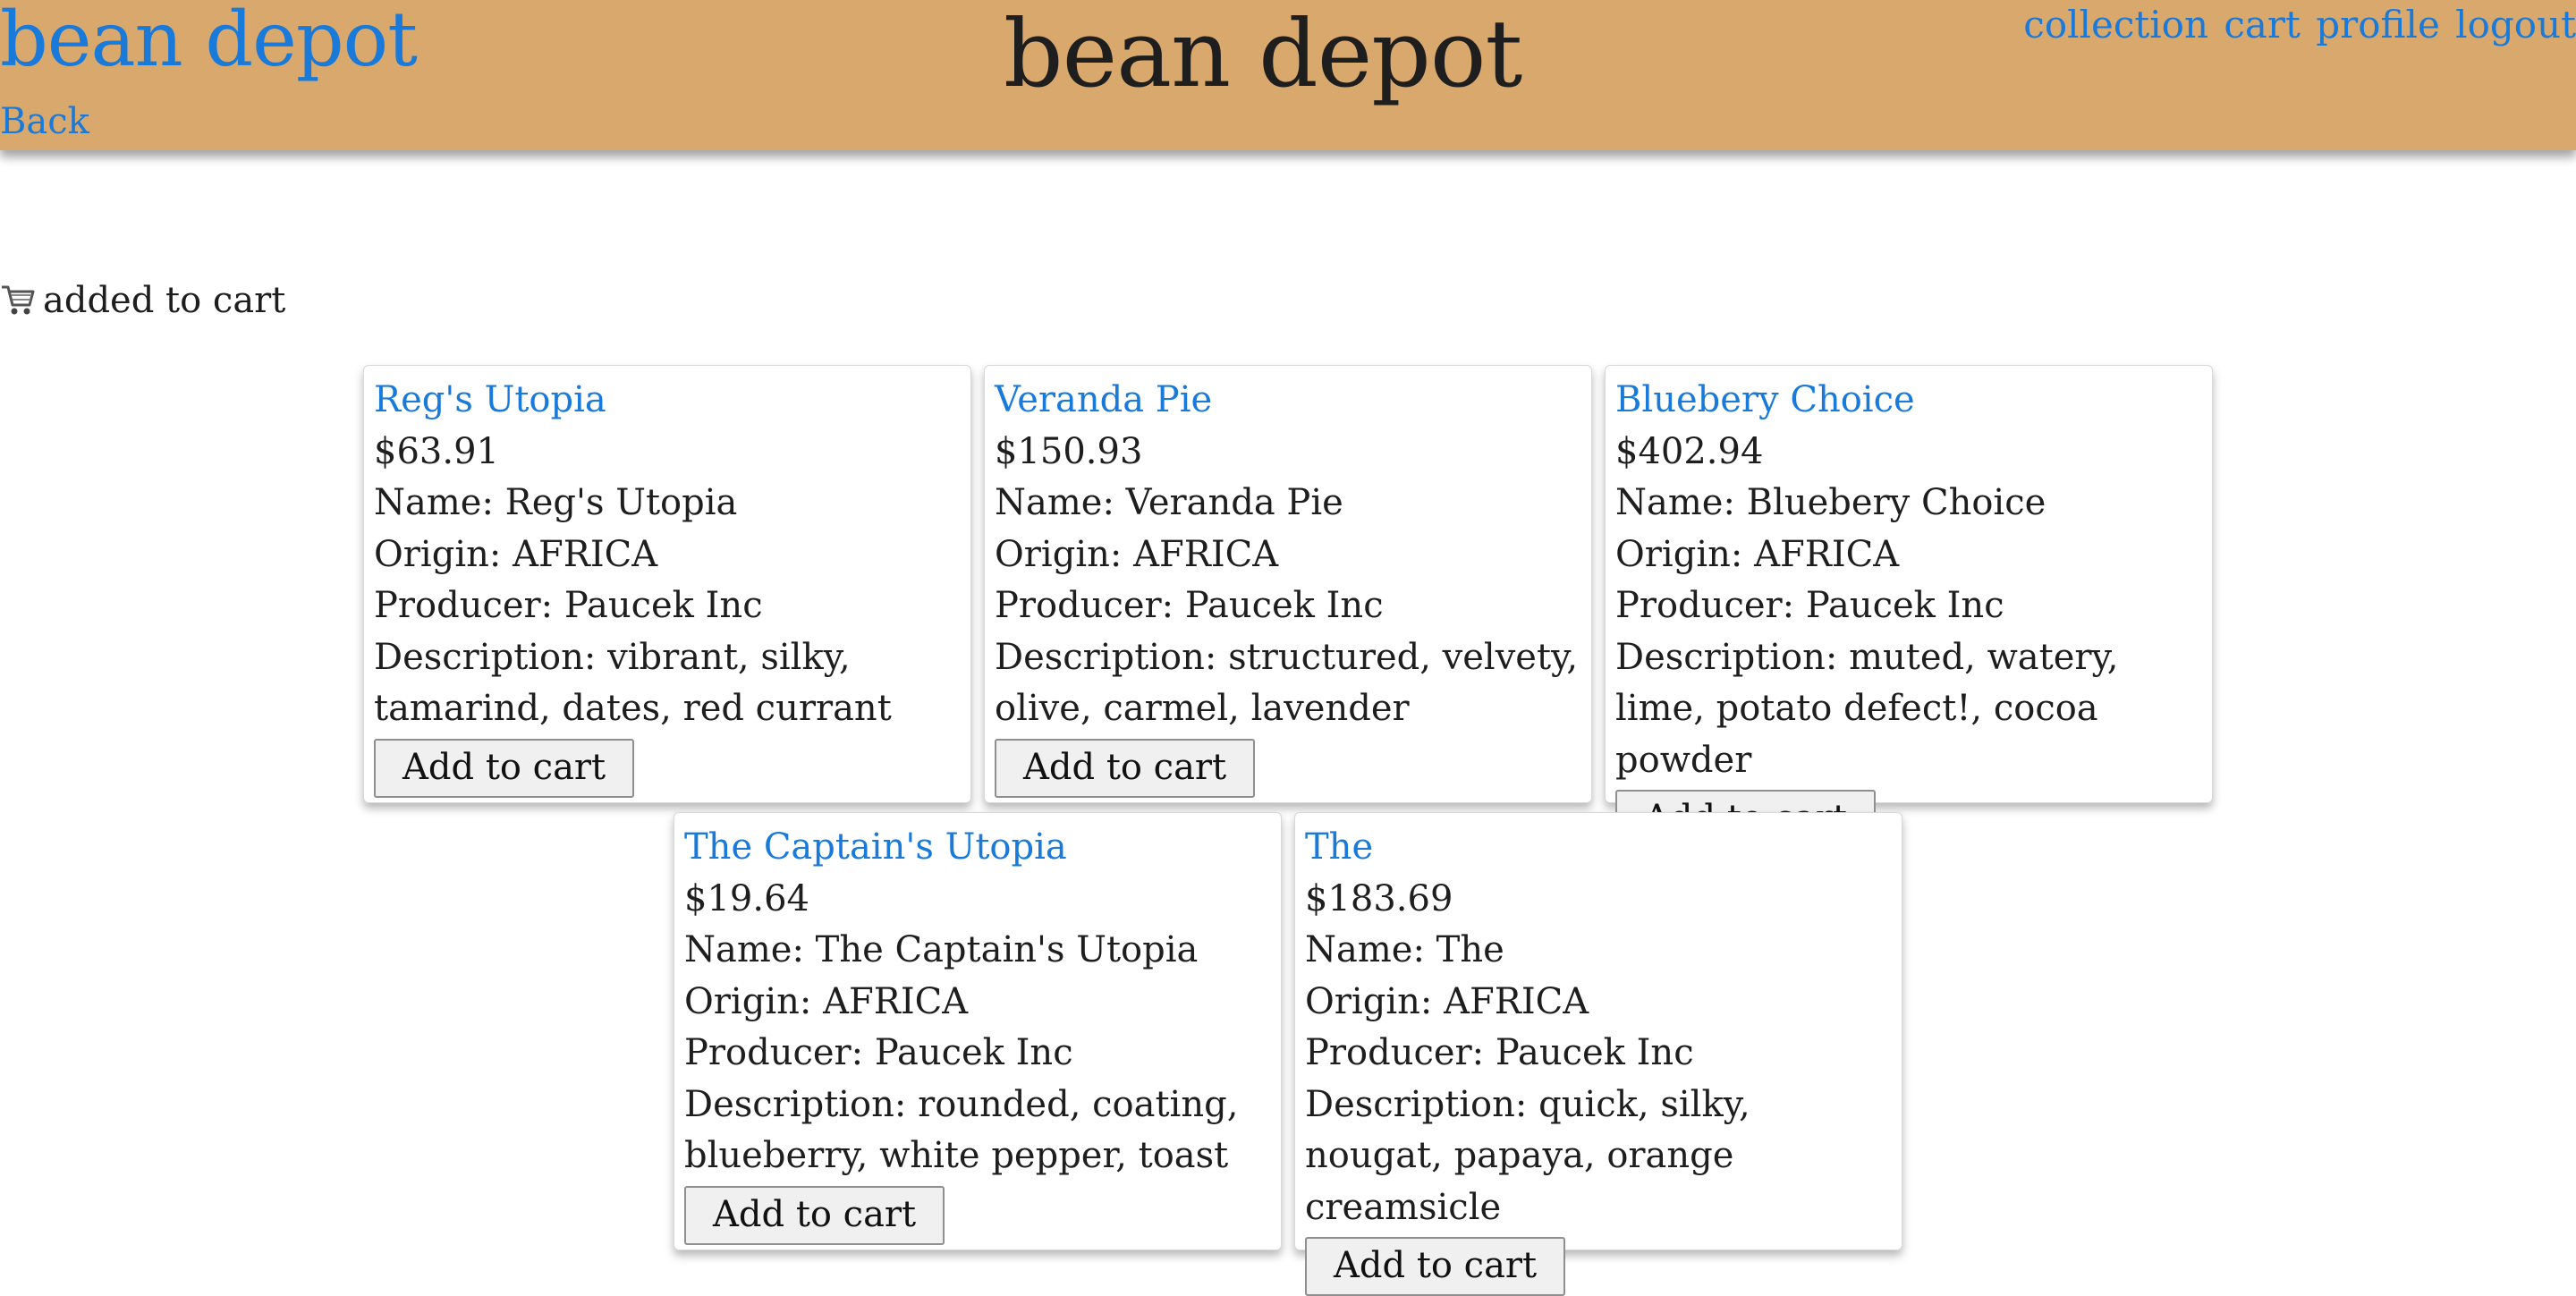 This screenshot has width=2576, height=1296. I want to click on product-name: Veranda Pie, so click(1234, 502).